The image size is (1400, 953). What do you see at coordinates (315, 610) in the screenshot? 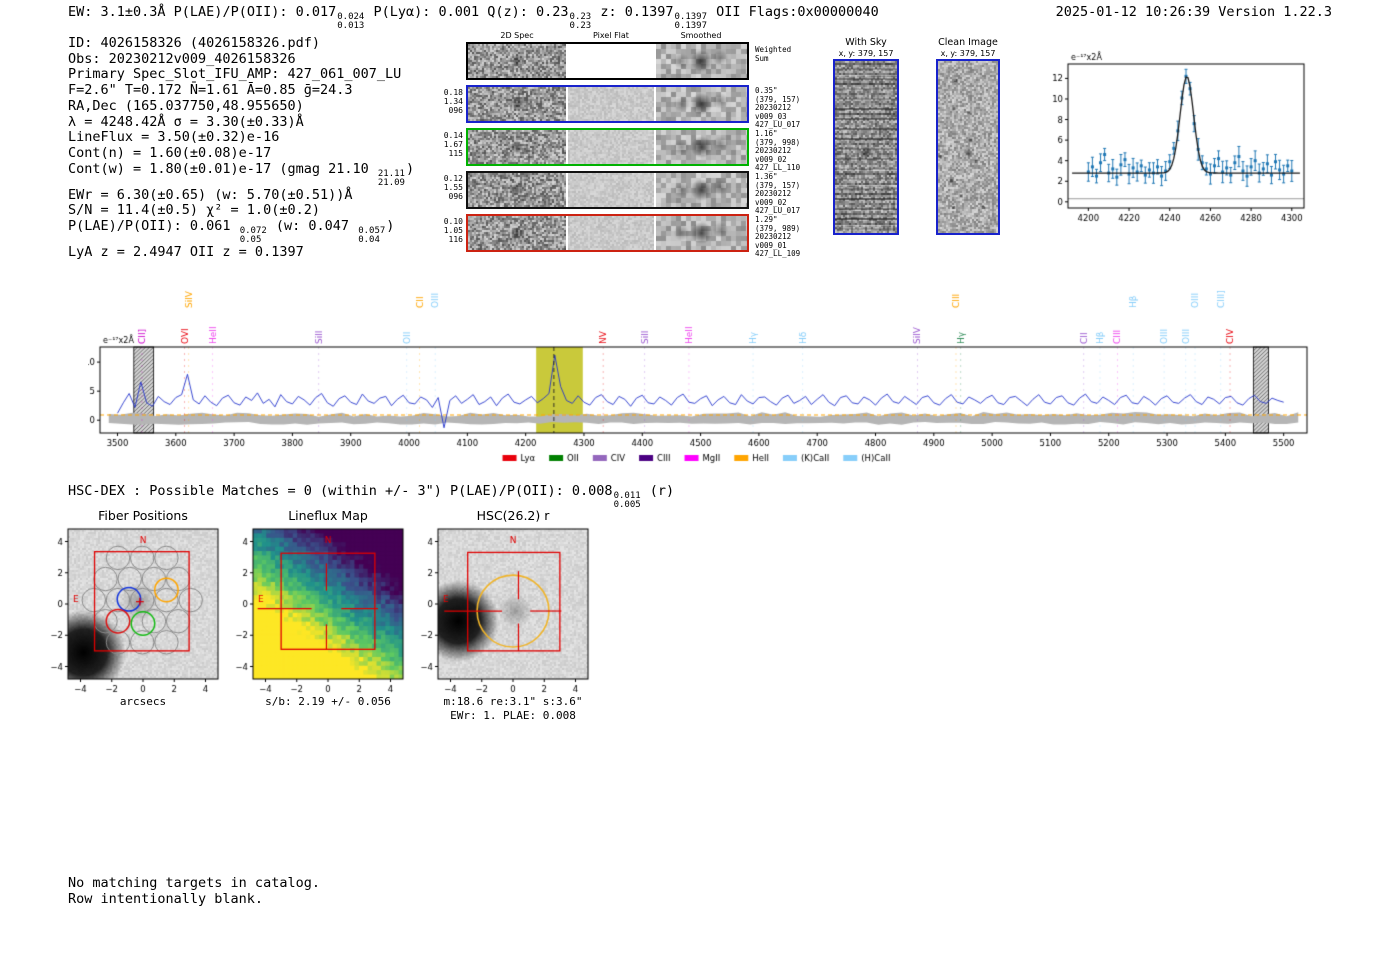
I see `lineflux-map-plot` at bounding box center [315, 610].